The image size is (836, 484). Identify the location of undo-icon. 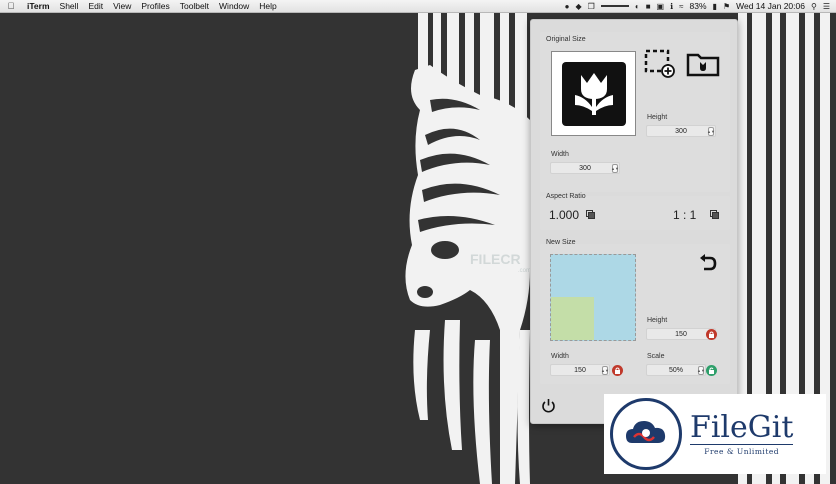
(708, 263).